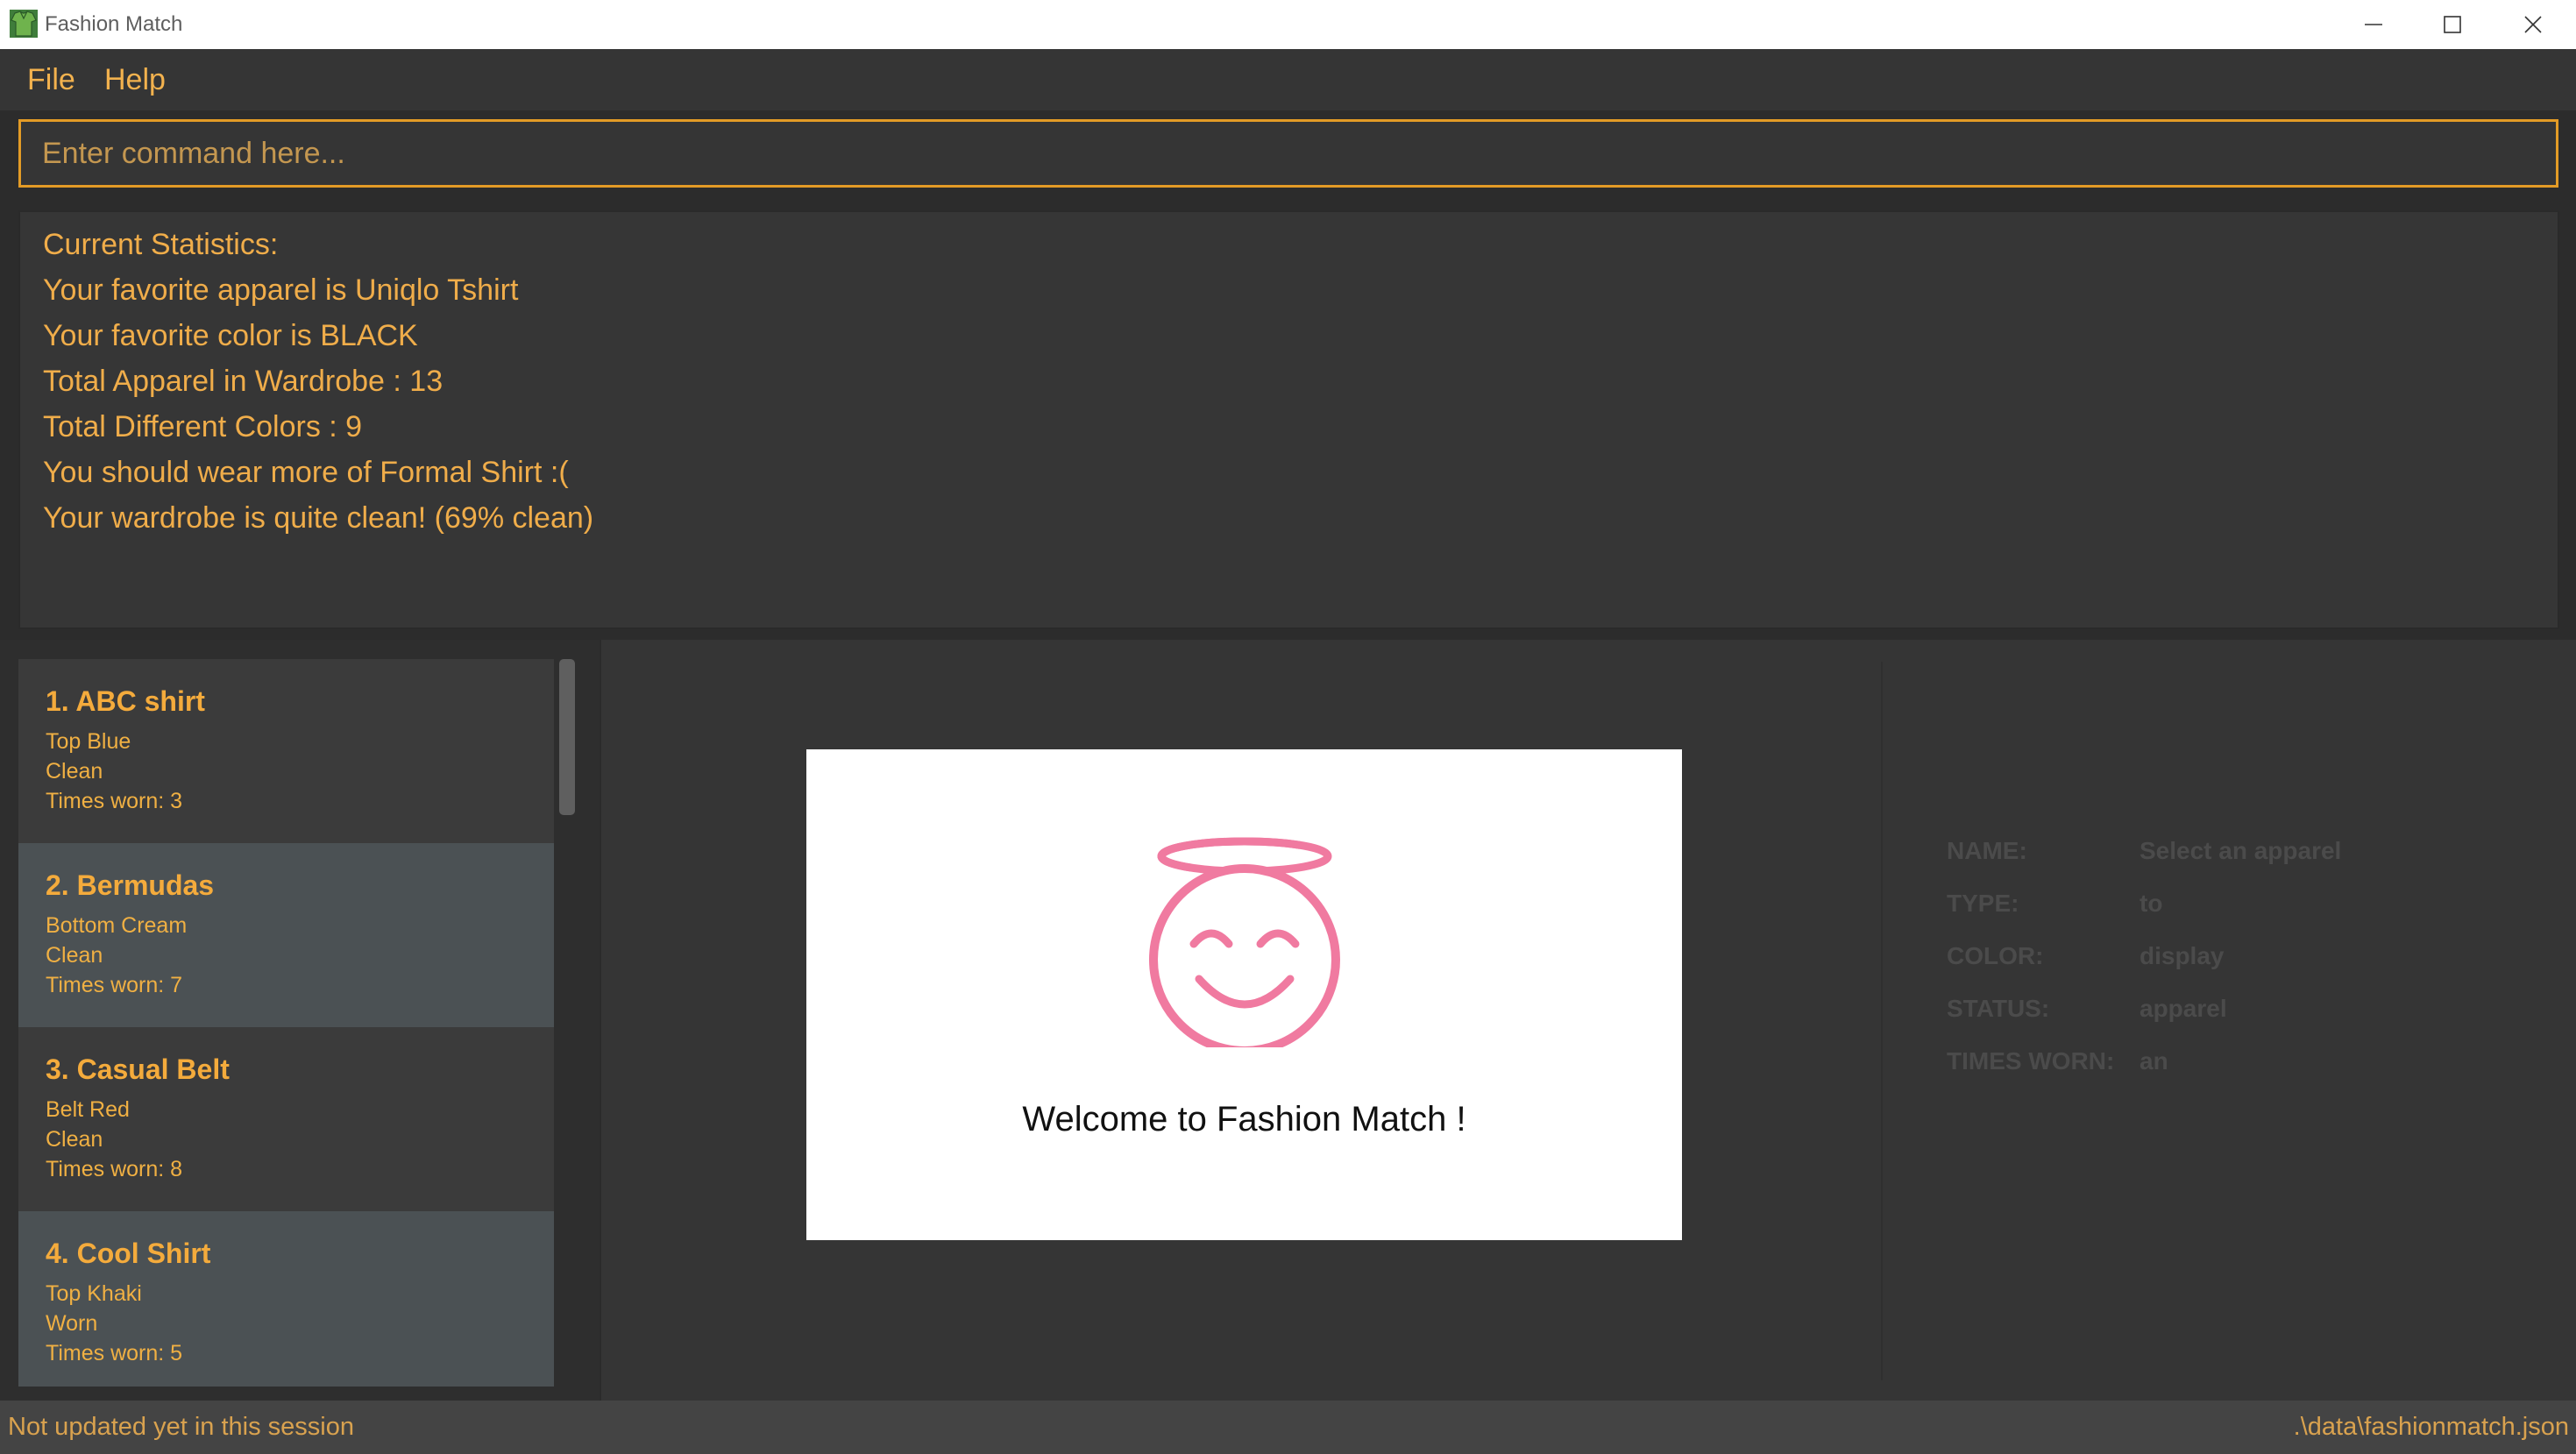  I want to click on minimize-icon, so click(2373, 24).